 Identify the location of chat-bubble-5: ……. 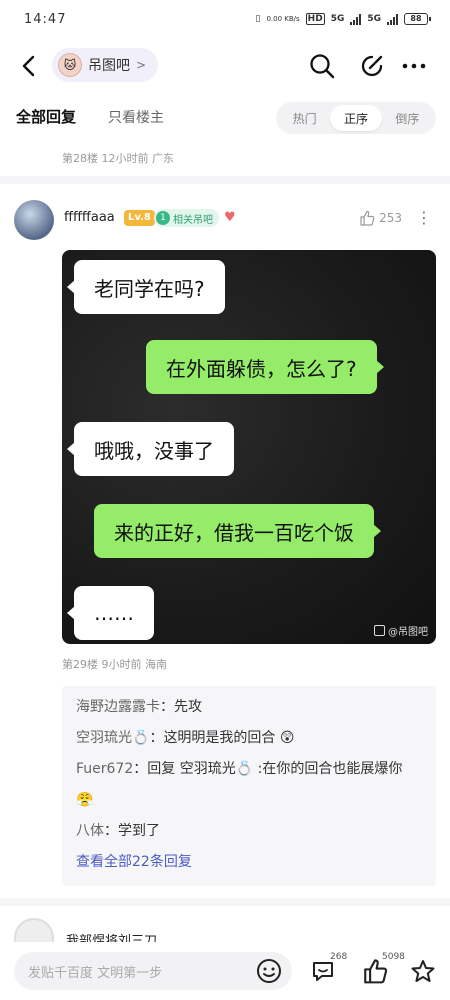
(110, 613).